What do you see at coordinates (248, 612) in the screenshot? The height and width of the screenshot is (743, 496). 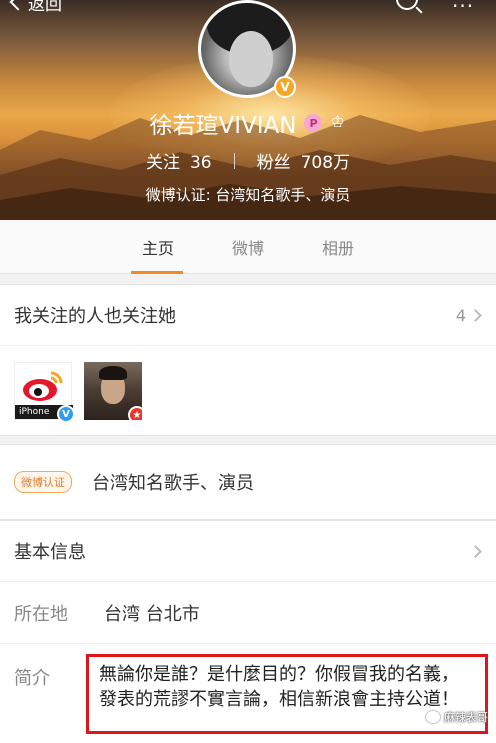 I see `location-row: 所在地 台湾 台北市` at bounding box center [248, 612].